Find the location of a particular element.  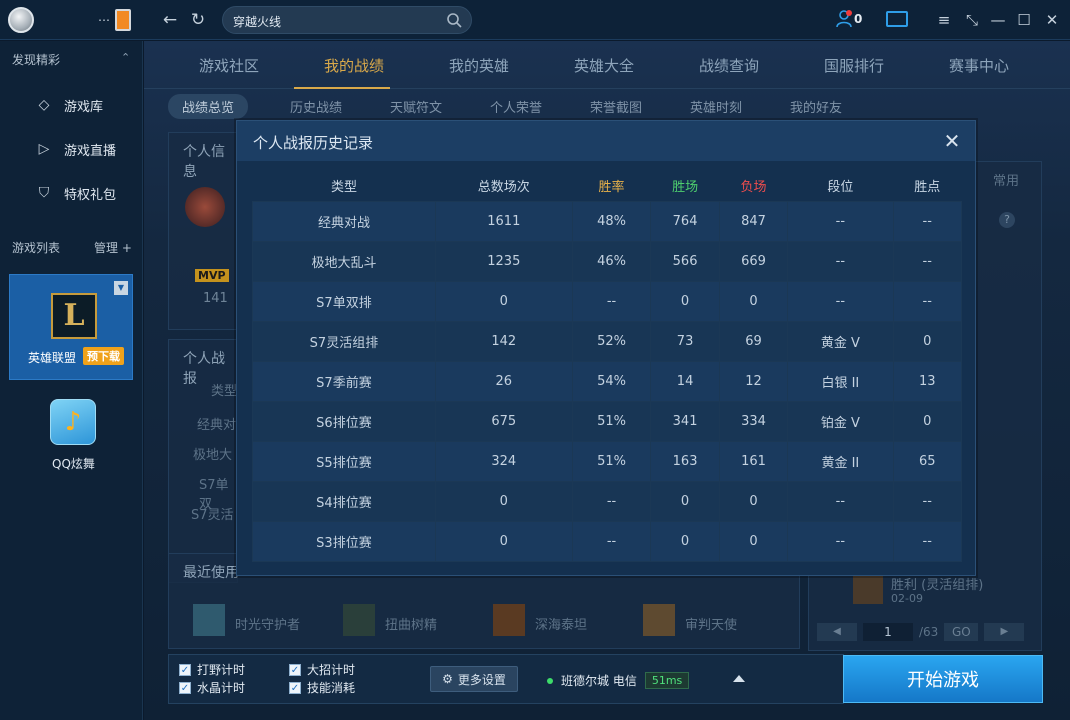

back-arrow-icon: ← is located at coordinates (170, 20).